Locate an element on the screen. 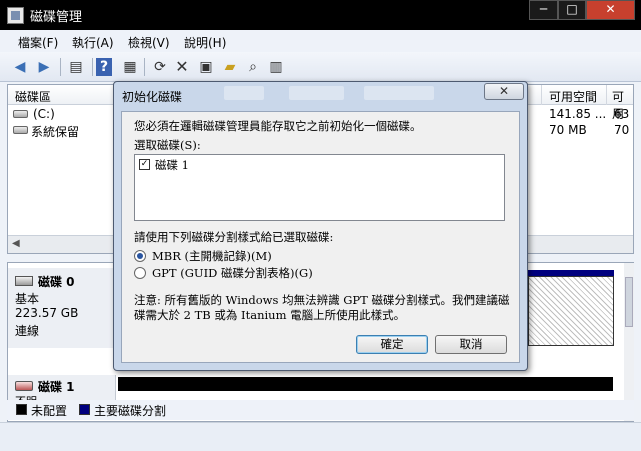 The height and width of the screenshot is (451, 641). volume-free: 70 MB is located at coordinates (568, 130).